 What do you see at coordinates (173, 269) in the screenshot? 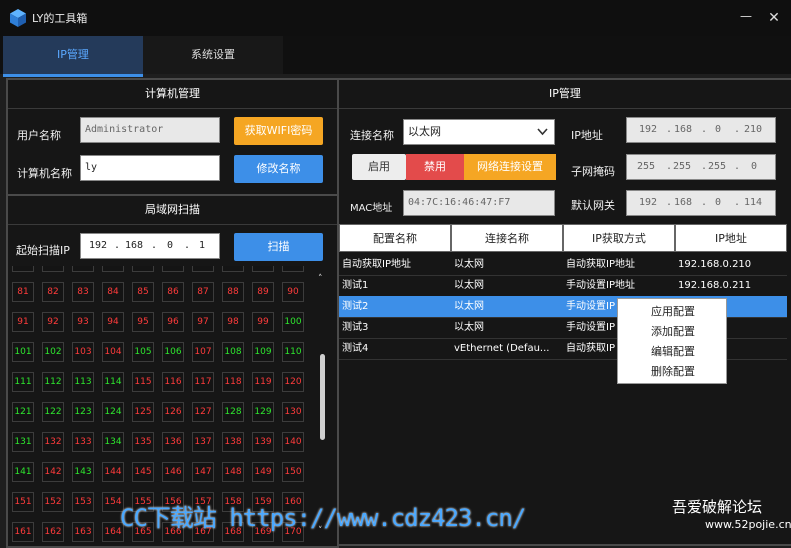
I see `ip-cell: 76` at bounding box center [173, 269].